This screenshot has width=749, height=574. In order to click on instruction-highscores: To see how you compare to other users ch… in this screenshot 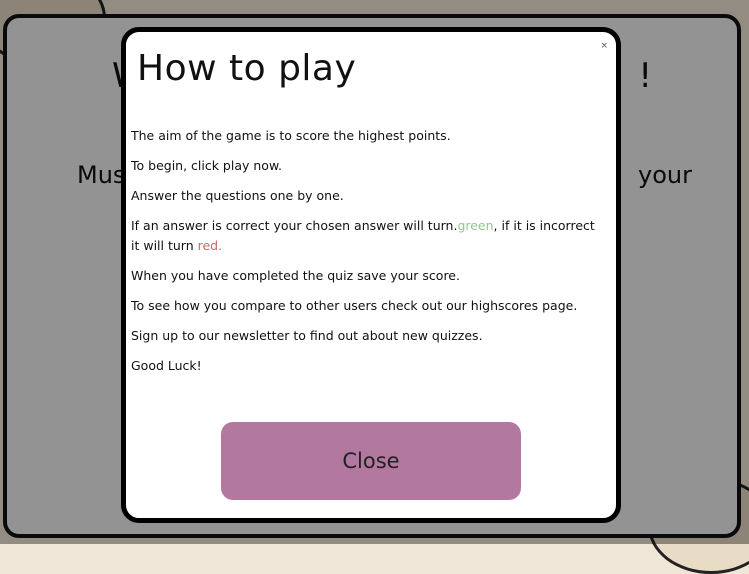, I will do `click(354, 305)`.